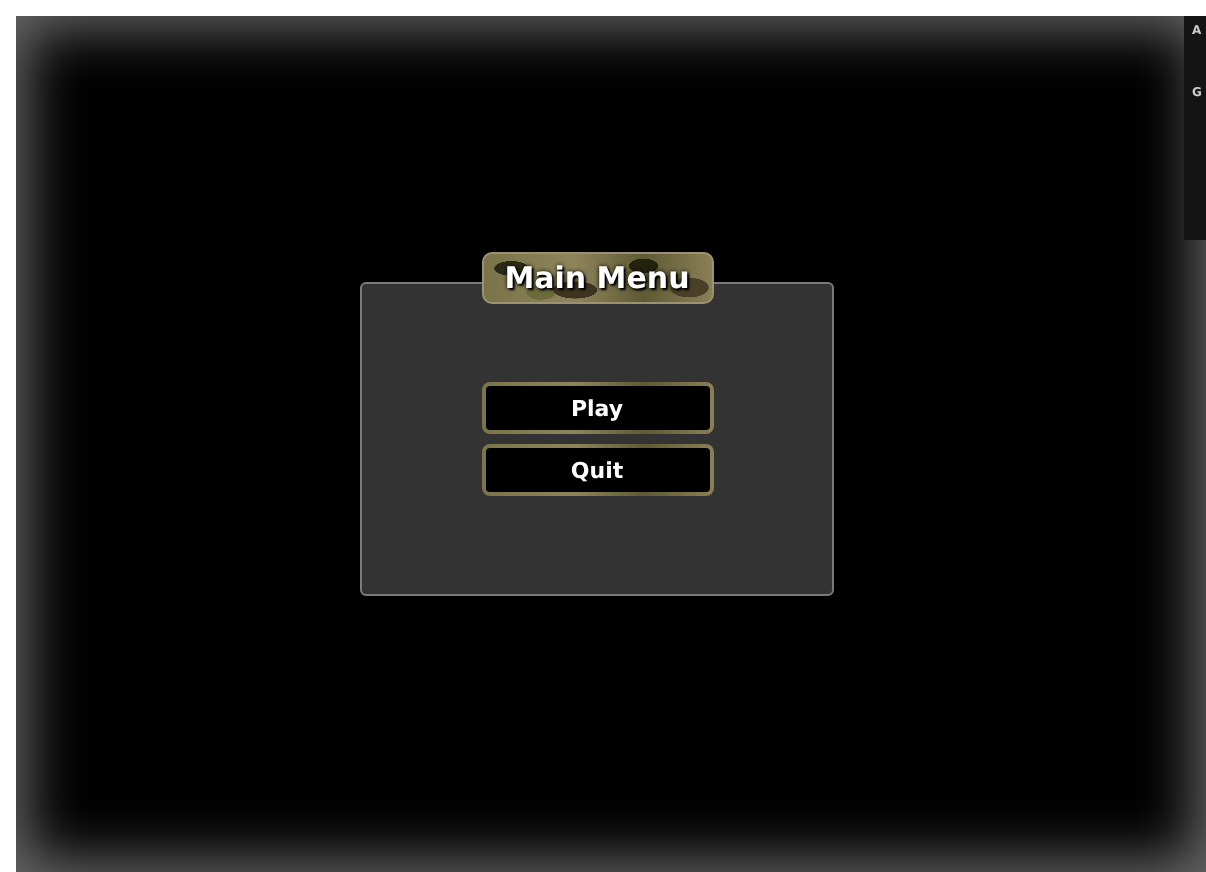 Image resolution: width=1206 pixels, height=872 pixels. I want to click on menu-button: Play, so click(597, 408).